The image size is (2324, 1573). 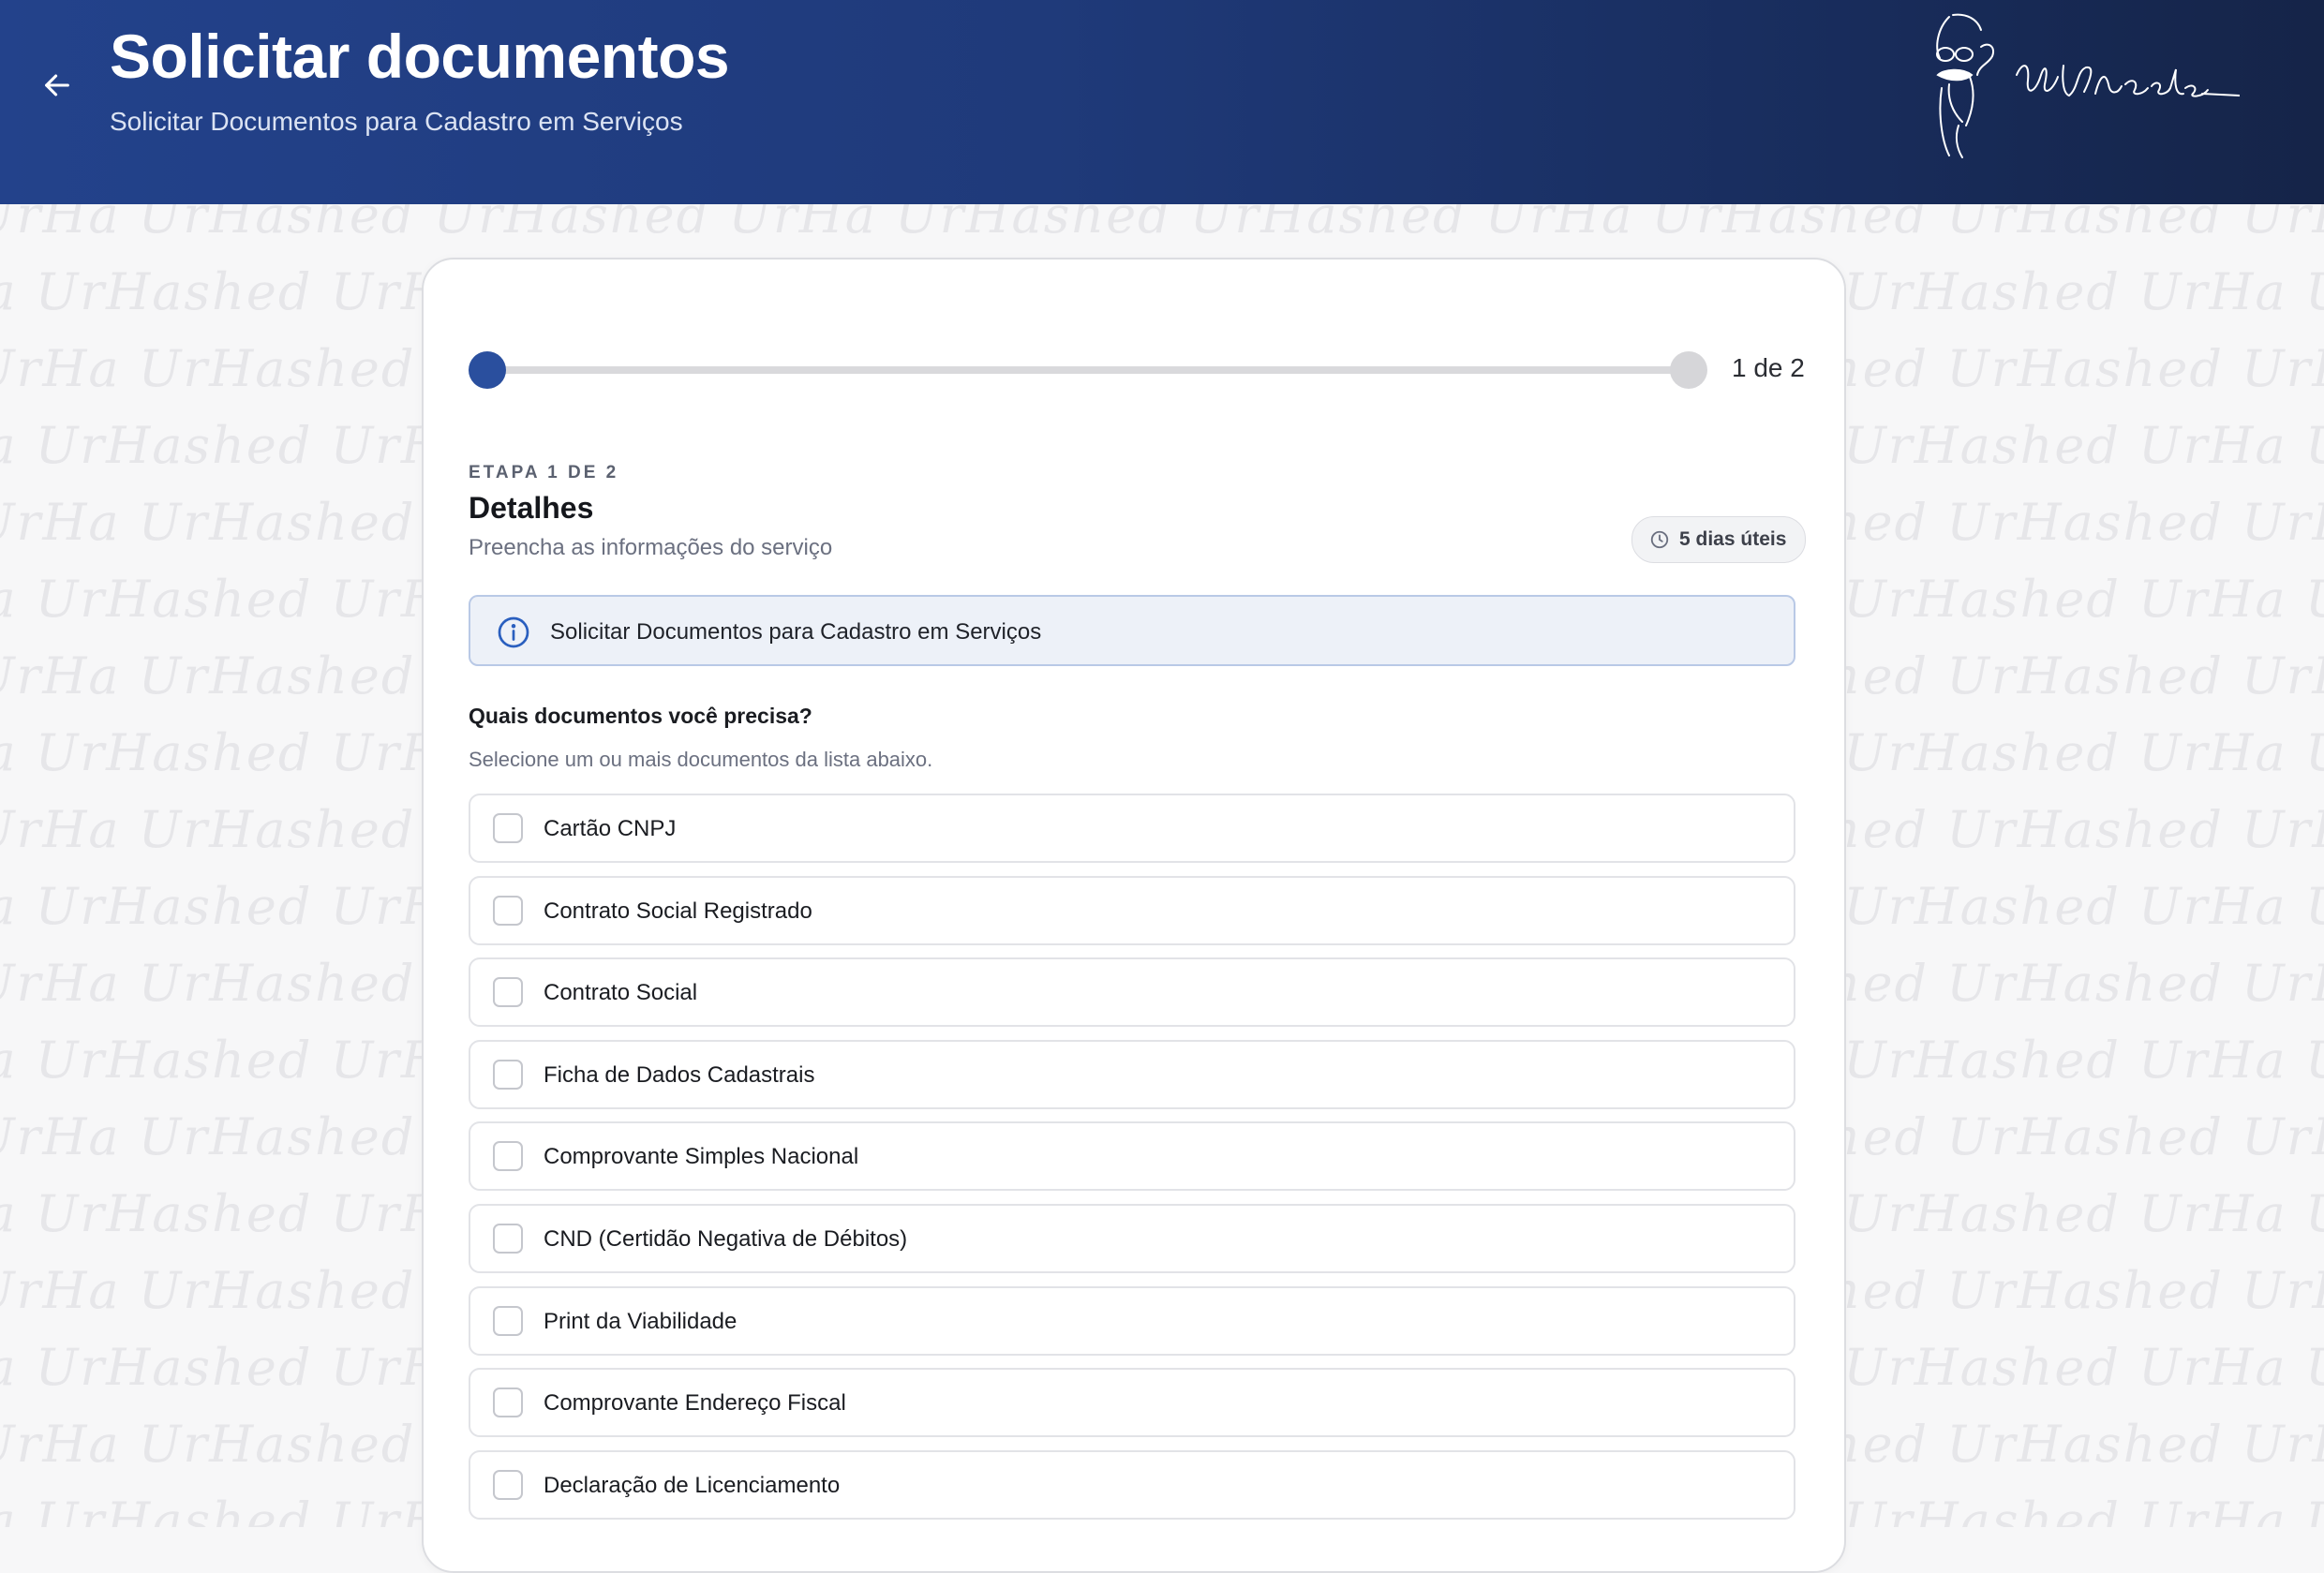 What do you see at coordinates (544, 473) in the screenshot?
I see `step-eyebrow: ETAPA 1 DE 2` at bounding box center [544, 473].